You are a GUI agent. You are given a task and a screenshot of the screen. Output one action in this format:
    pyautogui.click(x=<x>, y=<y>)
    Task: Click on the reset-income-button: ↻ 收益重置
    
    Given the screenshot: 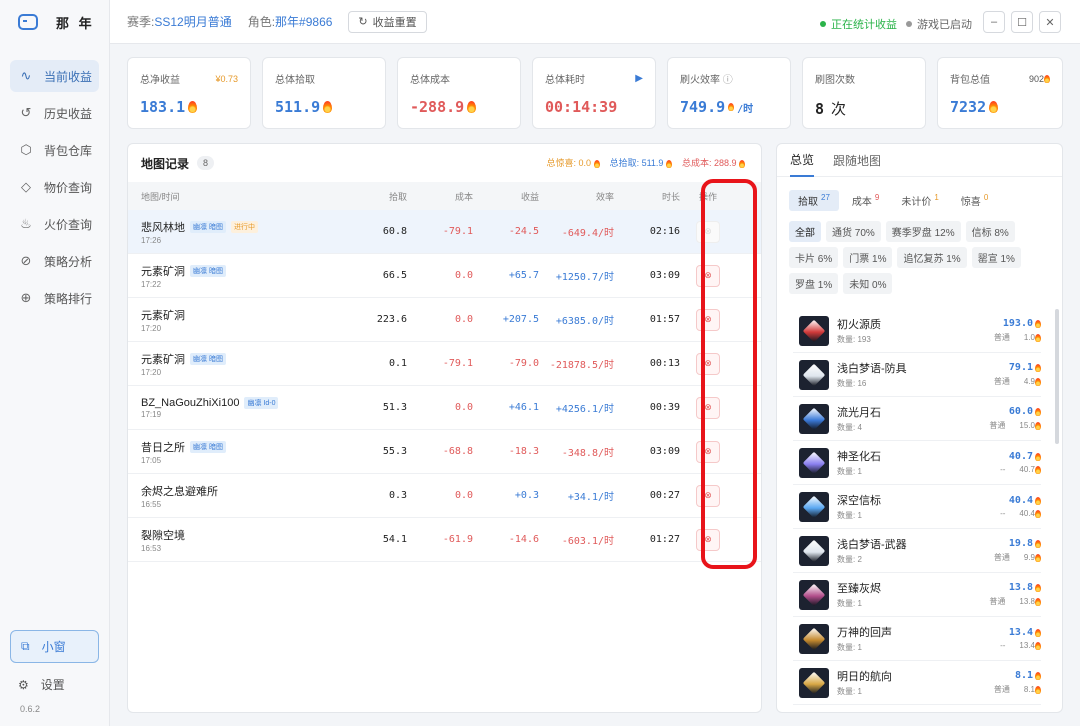 What is the action you would take?
    pyautogui.click(x=387, y=21)
    